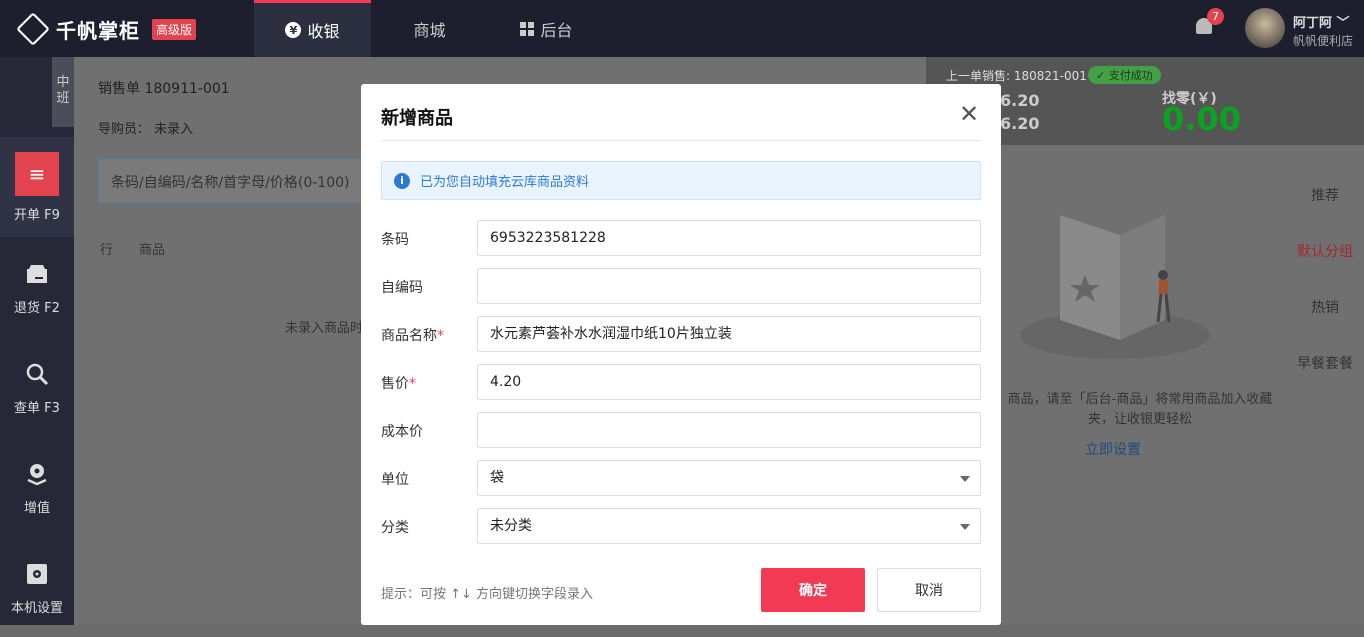 This screenshot has height=637, width=1364. What do you see at coordinates (1115, 275) in the screenshot?
I see `empty-illustration` at bounding box center [1115, 275].